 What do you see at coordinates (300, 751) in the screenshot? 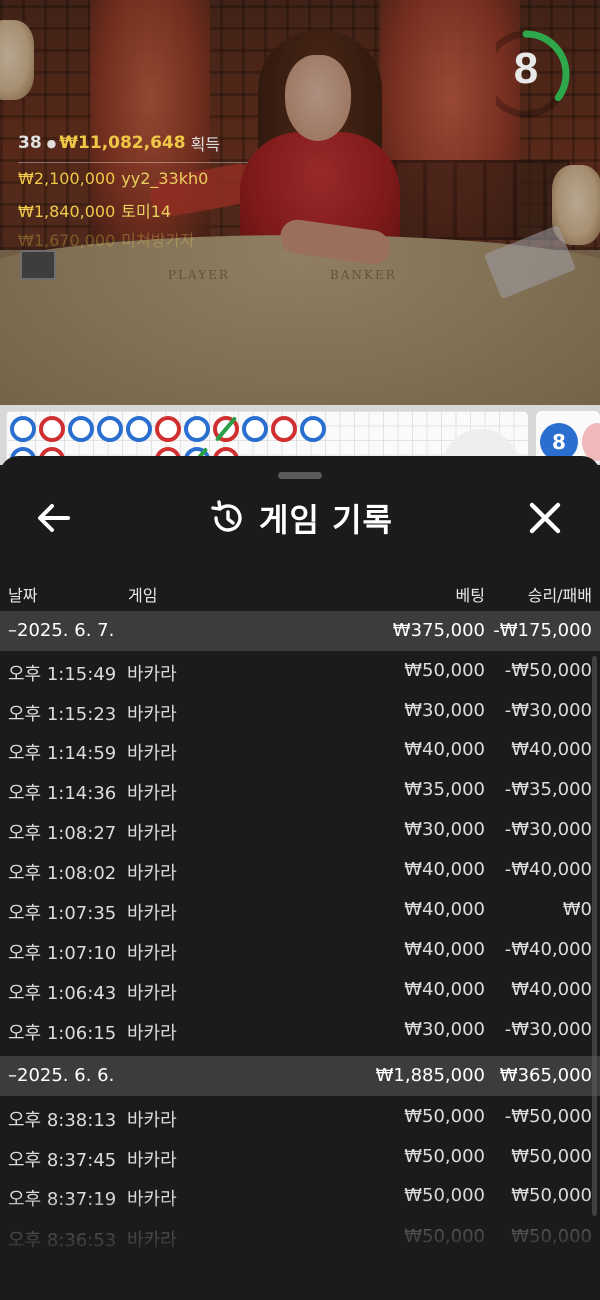
I see `history-row: 오후 1:14:59 바카라 ₩40,000 ₩40,000` at bounding box center [300, 751].